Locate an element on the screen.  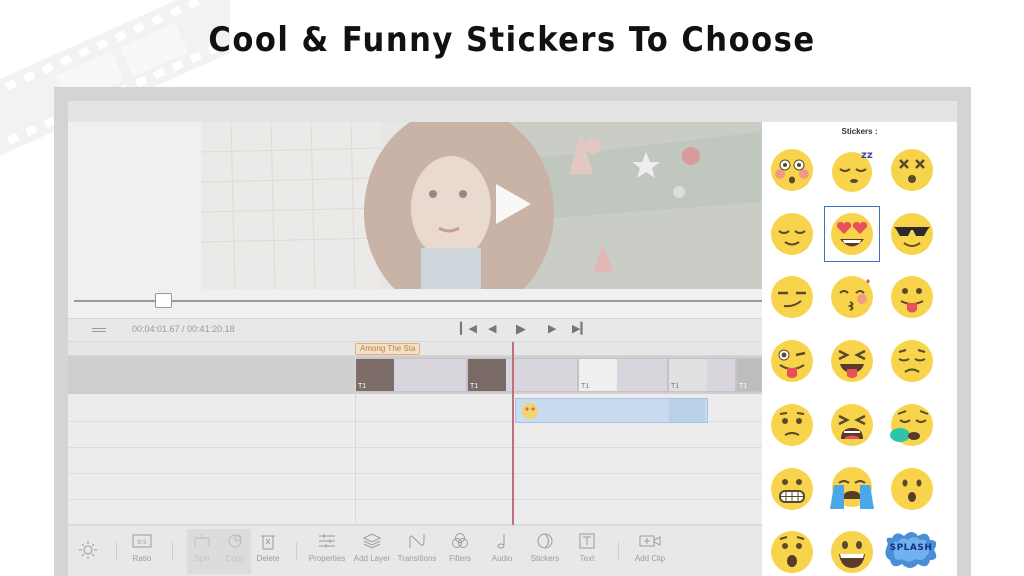
delete-label: Delete is located at coordinates (268, 558).